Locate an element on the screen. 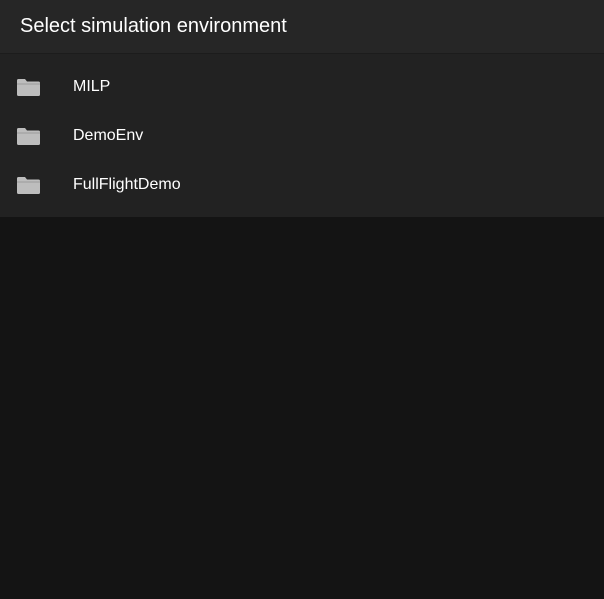 The height and width of the screenshot is (599, 604). list-item-demoenv: DemoEnv is located at coordinates (302, 135).